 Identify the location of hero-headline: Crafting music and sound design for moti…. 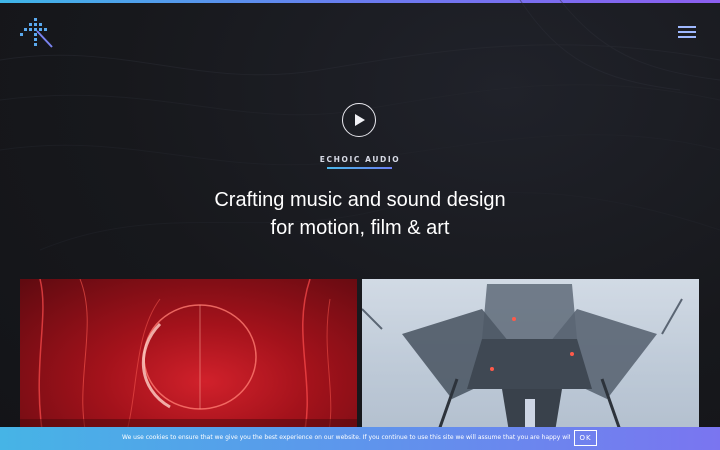
(360, 214).